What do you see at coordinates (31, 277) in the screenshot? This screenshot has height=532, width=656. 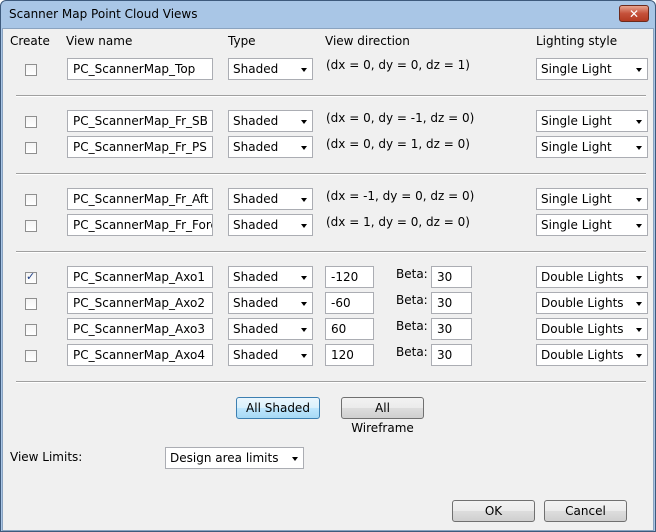 I see `create-checkbox-axo1` at bounding box center [31, 277].